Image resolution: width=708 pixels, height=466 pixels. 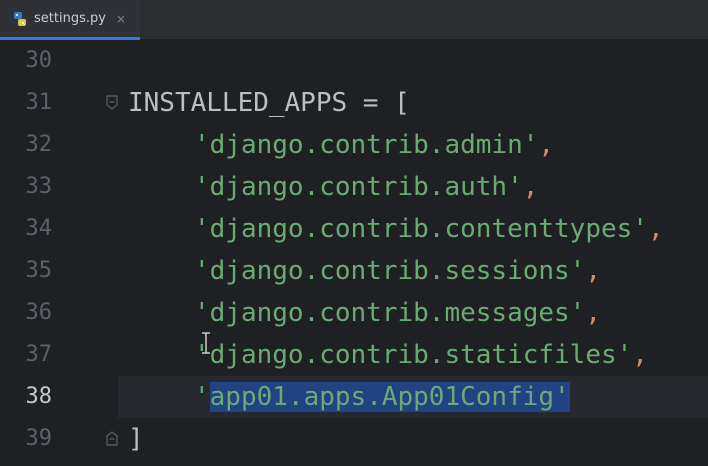 I want to click on code-line: 30, so click(x=354, y=61).